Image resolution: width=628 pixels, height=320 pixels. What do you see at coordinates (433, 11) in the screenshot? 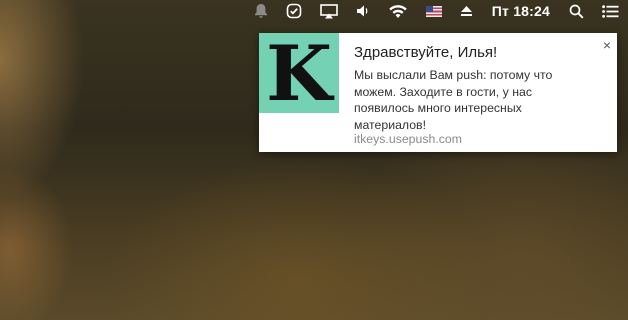
I see `us-flag-icon` at bounding box center [433, 11].